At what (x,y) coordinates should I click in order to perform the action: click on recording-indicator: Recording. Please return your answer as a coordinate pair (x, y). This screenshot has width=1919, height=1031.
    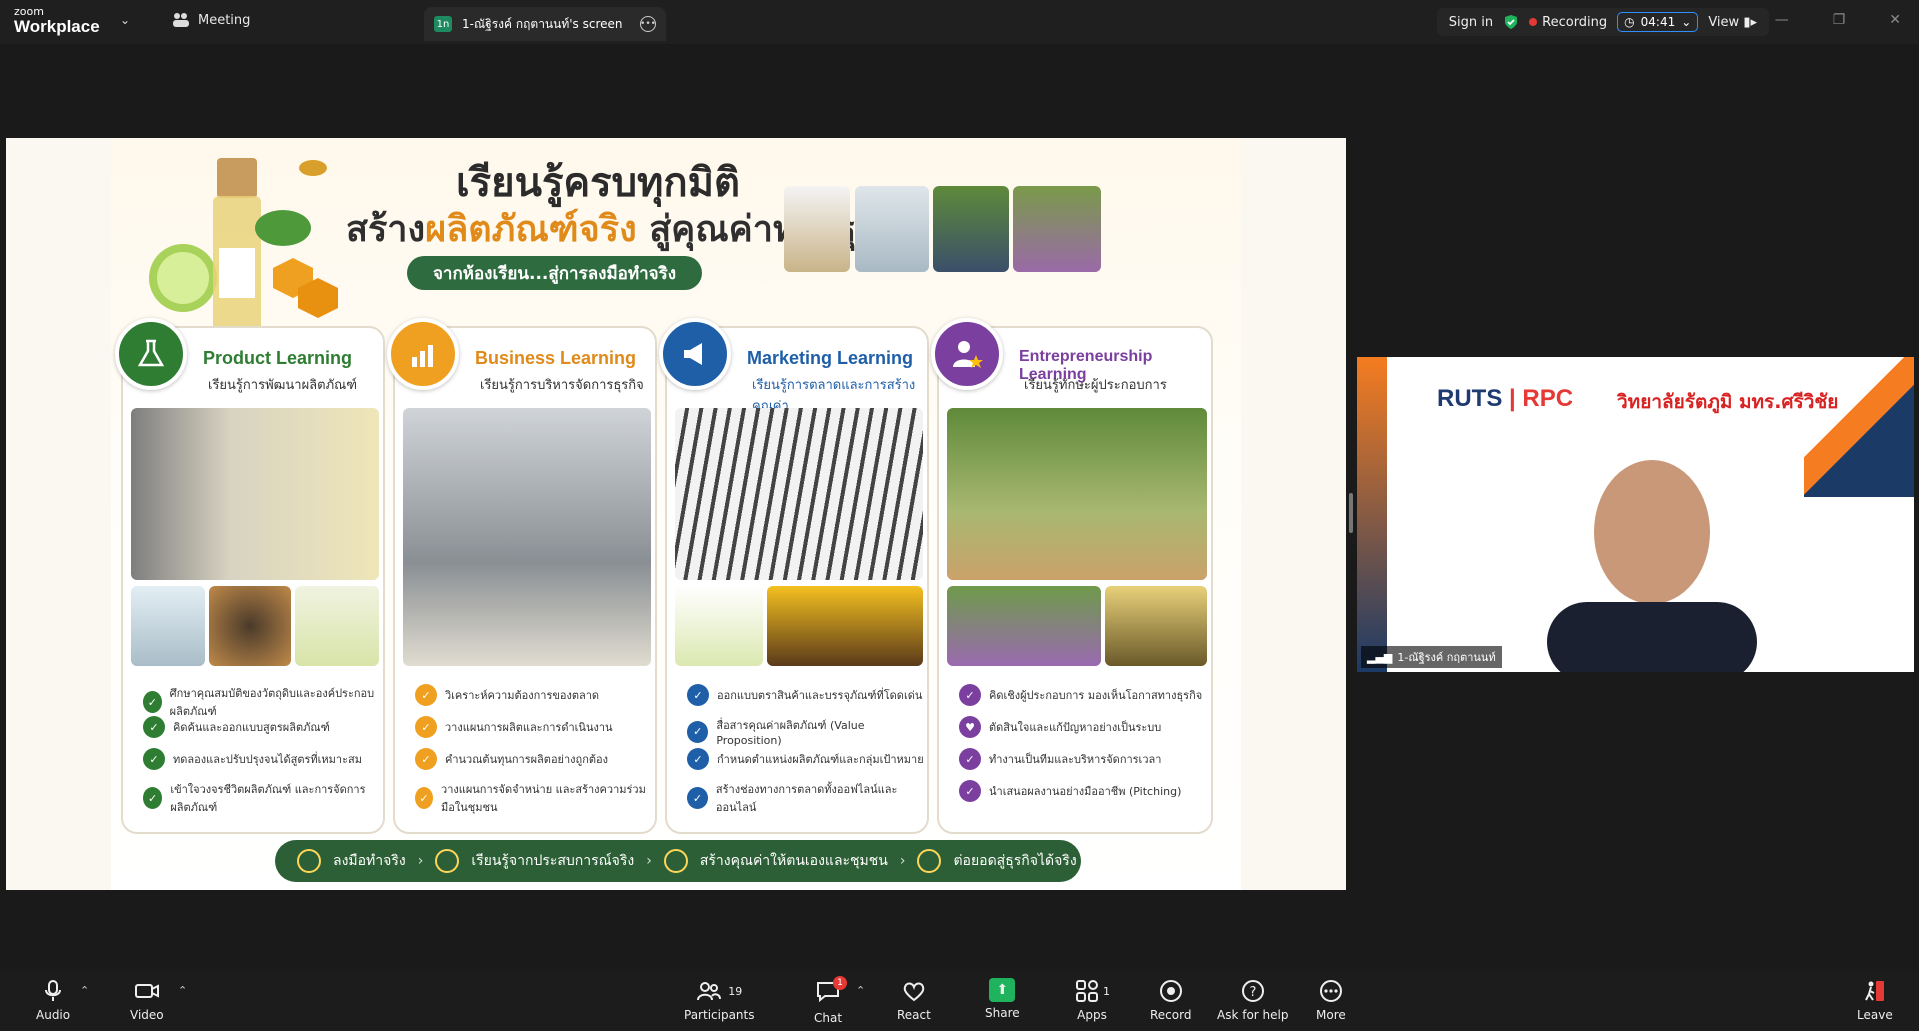
    Looking at the image, I should click on (1568, 22).